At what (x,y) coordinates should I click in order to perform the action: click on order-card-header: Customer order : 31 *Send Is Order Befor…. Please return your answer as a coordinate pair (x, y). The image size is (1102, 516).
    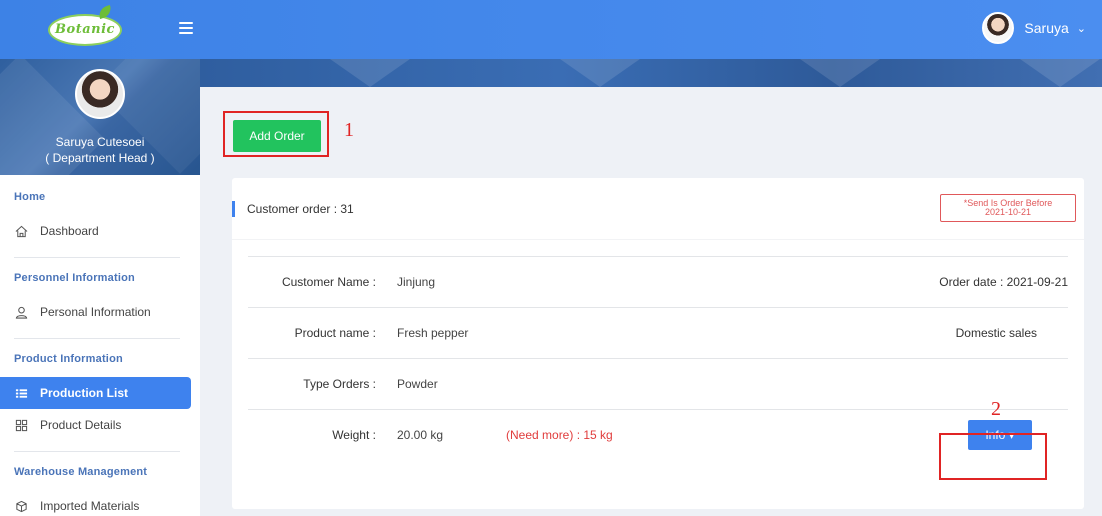
    Looking at the image, I should click on (658, 209).